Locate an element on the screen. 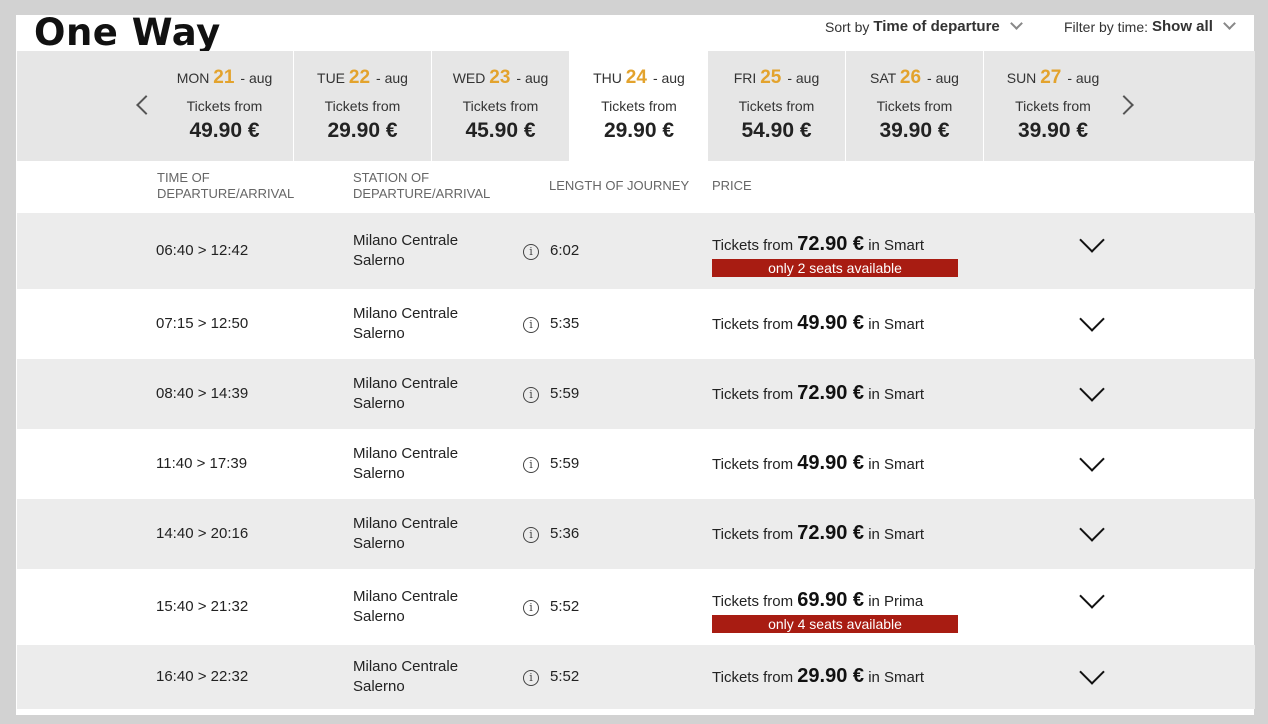  date-price: 29.90 € is located at coordinates (639, 130).